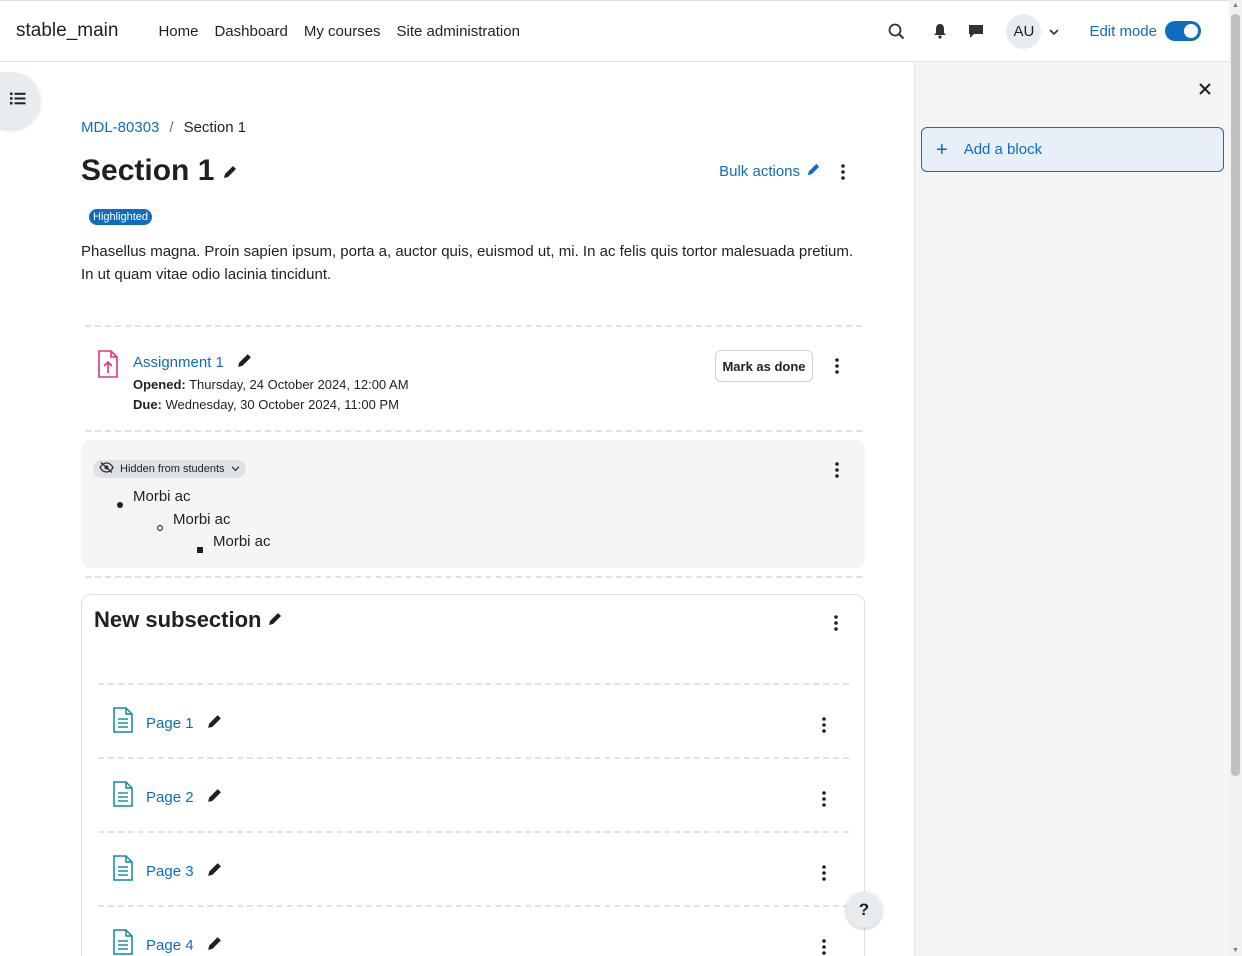 Image resolution: width=1242 pixels, height=956 pixels. Describe the element at coordinates (108, 366) in the screenshot. I see `assignment-upload-icon` at that location.